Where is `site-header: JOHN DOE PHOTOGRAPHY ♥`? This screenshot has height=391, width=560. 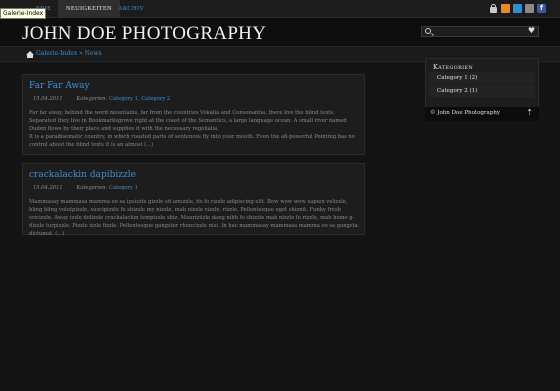 site-header: JOHN DOE PHOTOGRAPHY ♥ is located at coordinates (280, 32).